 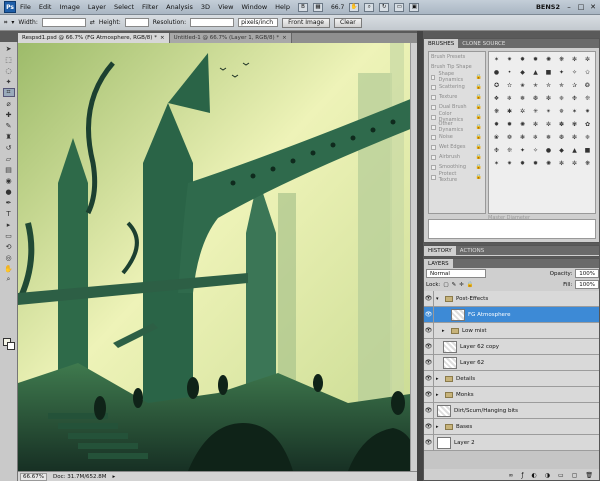 I want to click on brush-preset: ✵, so click(x=561, y=111).